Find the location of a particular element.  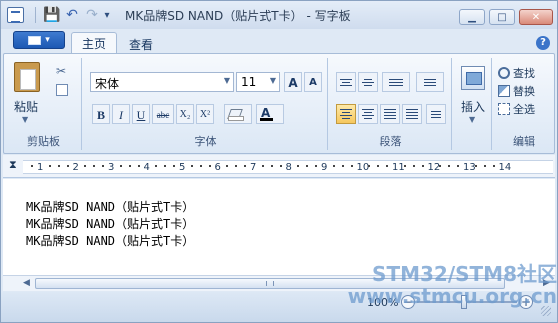

group-label-paragraph: 段落 is located at coordinates (390, 141).